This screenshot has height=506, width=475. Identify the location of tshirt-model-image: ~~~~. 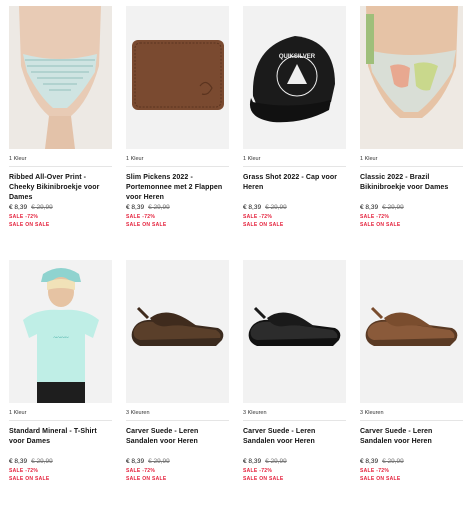
(60, 331).